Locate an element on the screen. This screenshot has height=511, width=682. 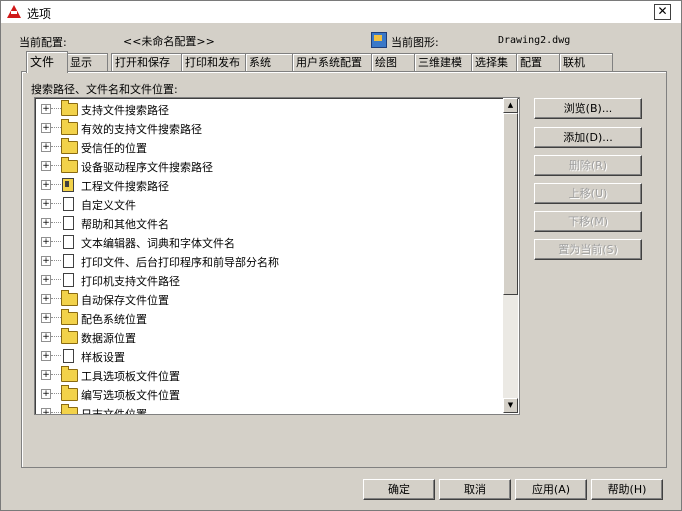
drawing-file-icon is located at coordinates (379, 40).